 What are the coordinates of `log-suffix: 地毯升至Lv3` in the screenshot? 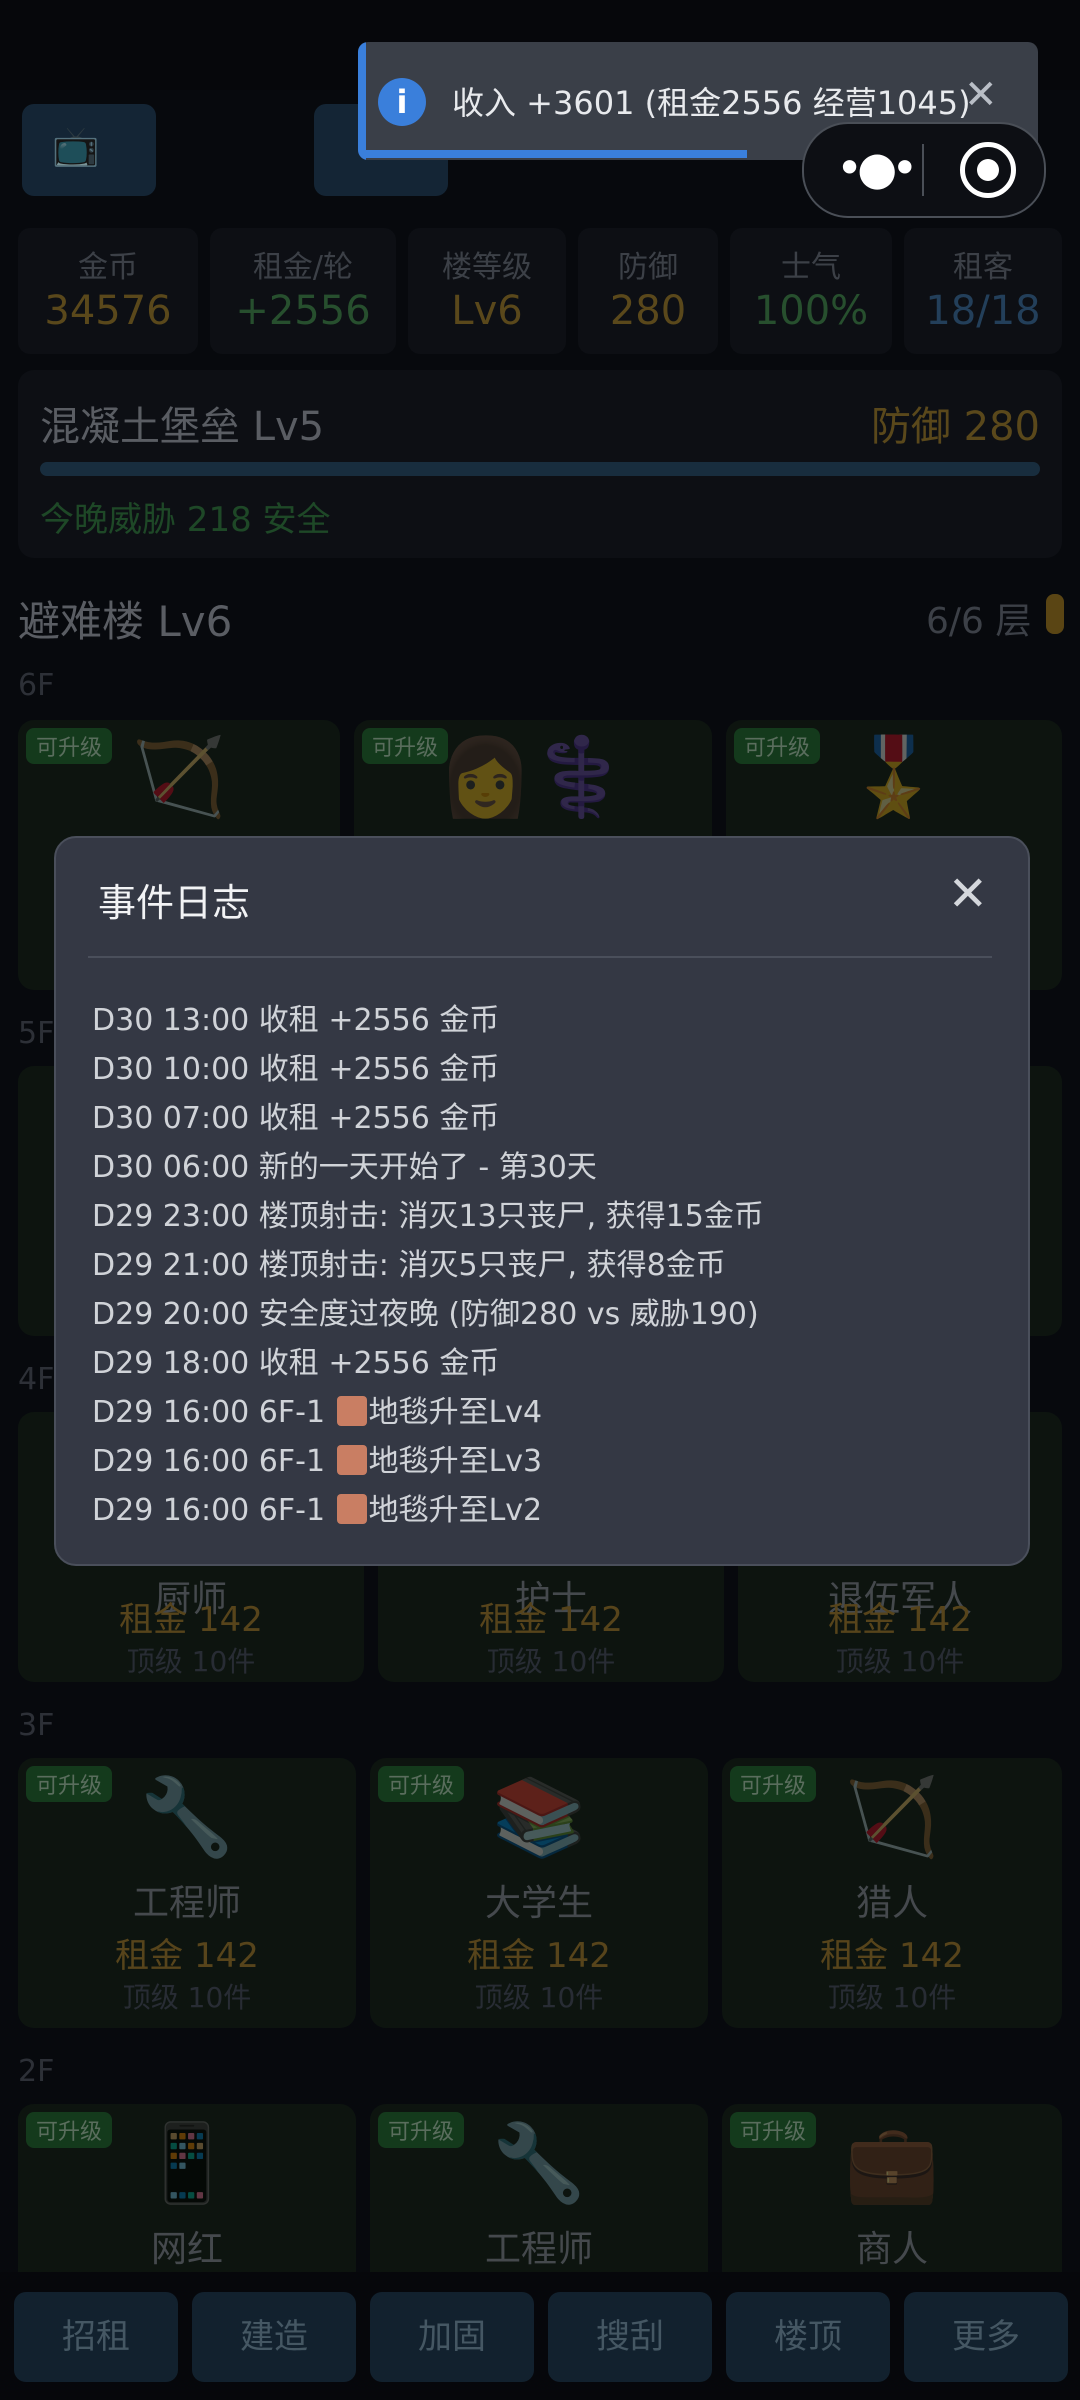 It's located at (455, 1461).